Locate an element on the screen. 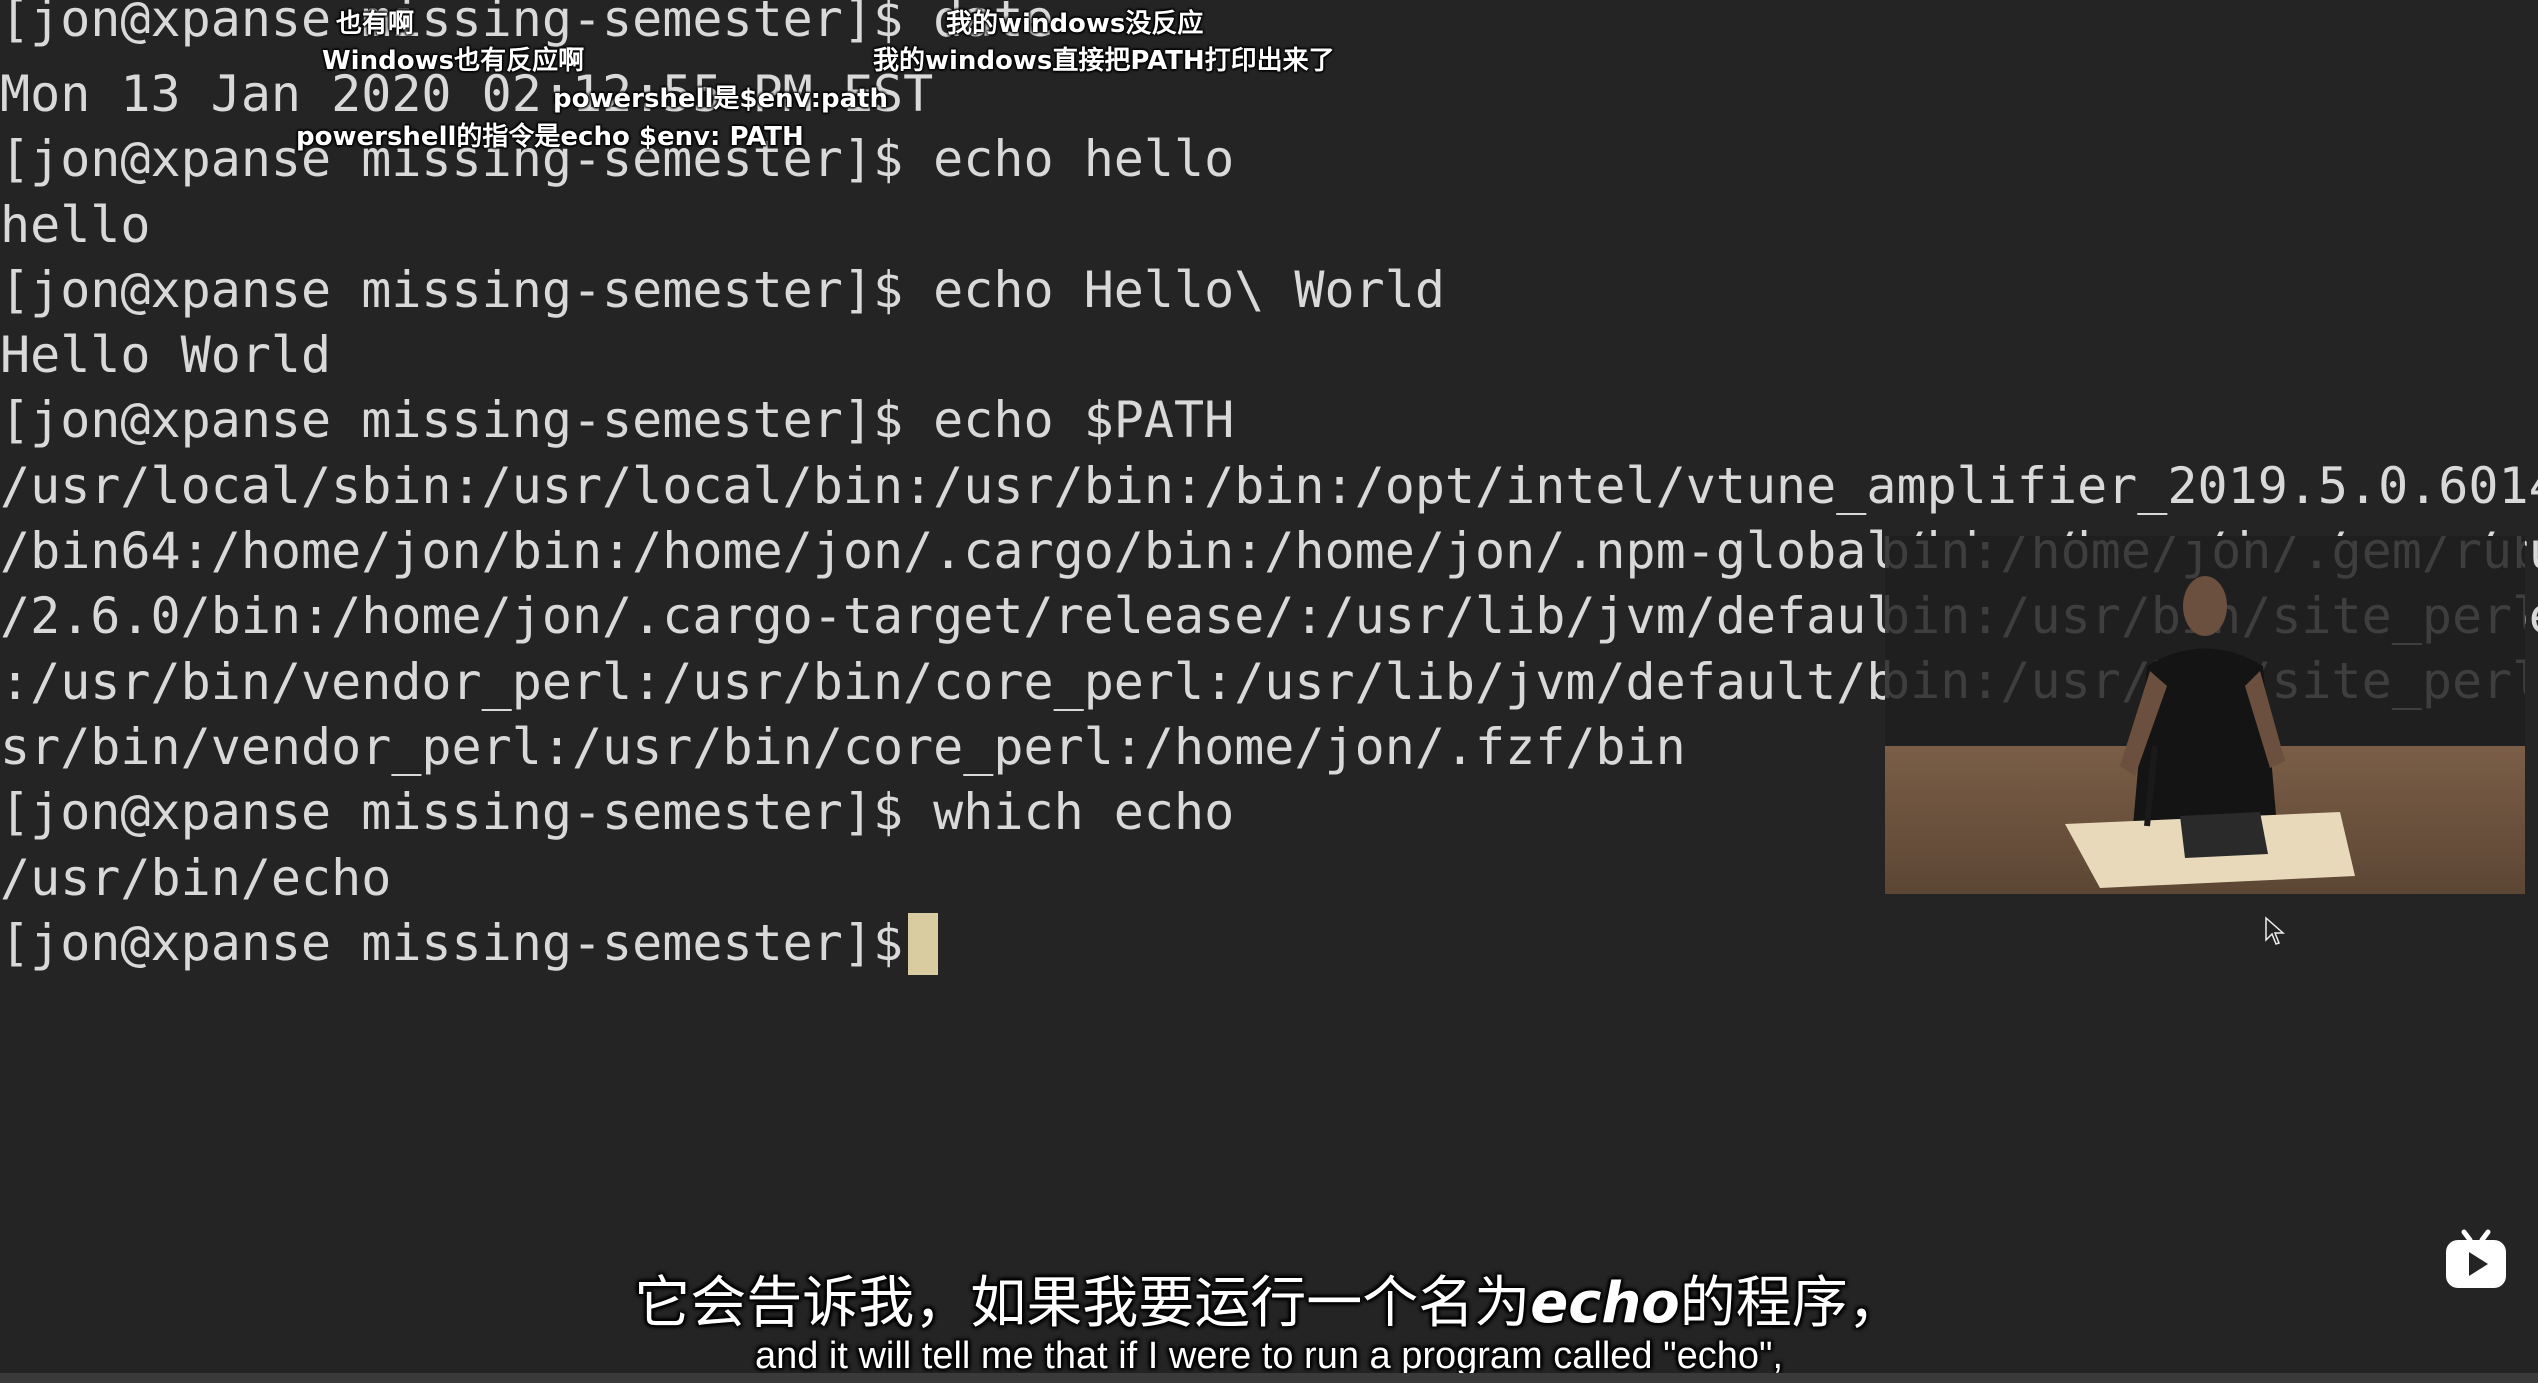 This screenshot has height=1383, width=2538. terminal-prompt-line: [jon@xpanse missing-semester]$ is located at coordinates (466, 943).